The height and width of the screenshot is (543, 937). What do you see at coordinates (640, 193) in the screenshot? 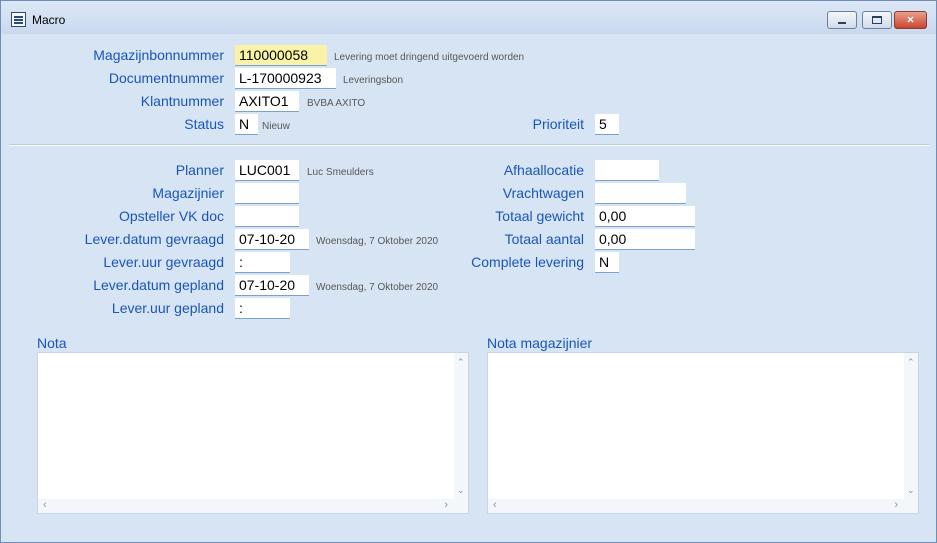
I see `vrachtwagen-field` at bounding box center [640, 193].